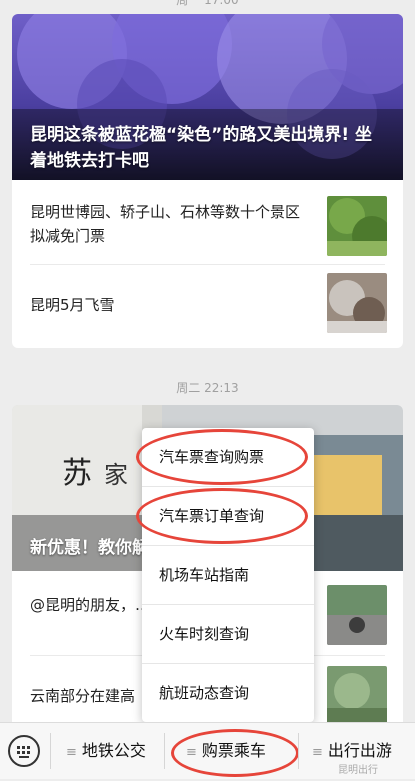  Describe the element at coordinates (77, 473) in the screenshot. I see `svg-text: 苏` at that location.